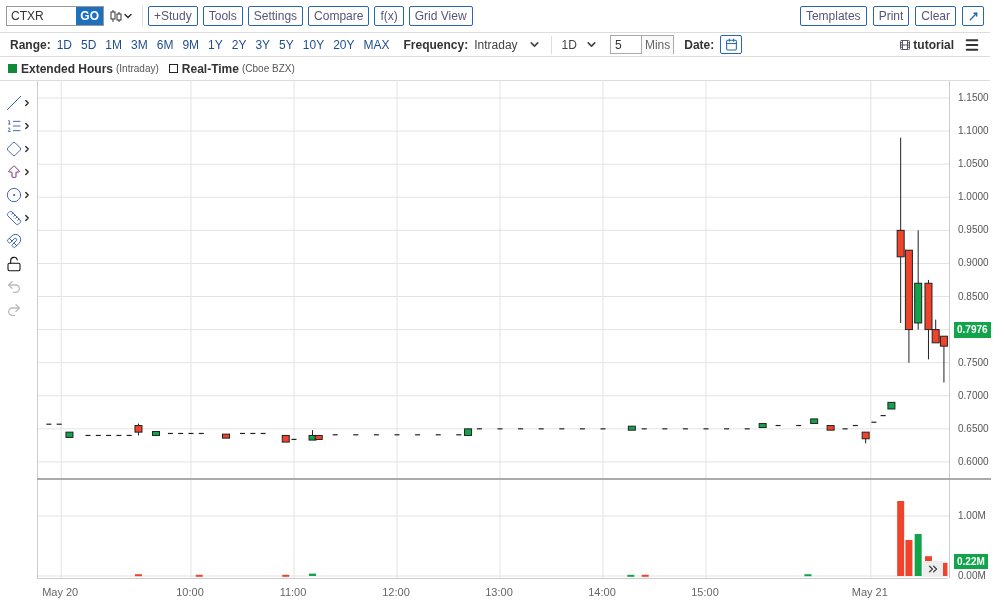  Describe the element at coordinates (30, 45) in the screenshot. I see `range-label: Range:` at that location.